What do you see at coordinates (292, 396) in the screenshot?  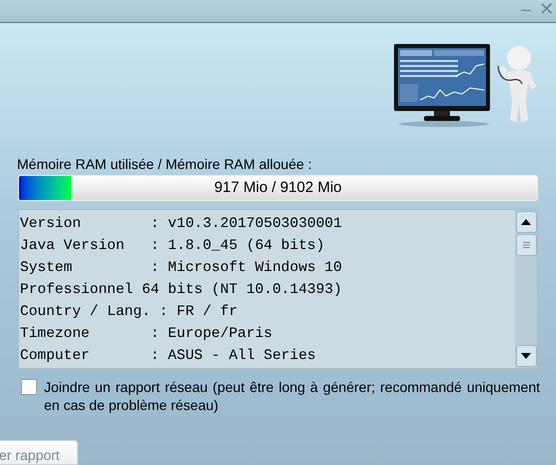 I see `network-report-label: Joindre un rapport réseau (peut être long à générer; recommandé uniquement en cas de problème réseau)` at bounding box center [292, 396].